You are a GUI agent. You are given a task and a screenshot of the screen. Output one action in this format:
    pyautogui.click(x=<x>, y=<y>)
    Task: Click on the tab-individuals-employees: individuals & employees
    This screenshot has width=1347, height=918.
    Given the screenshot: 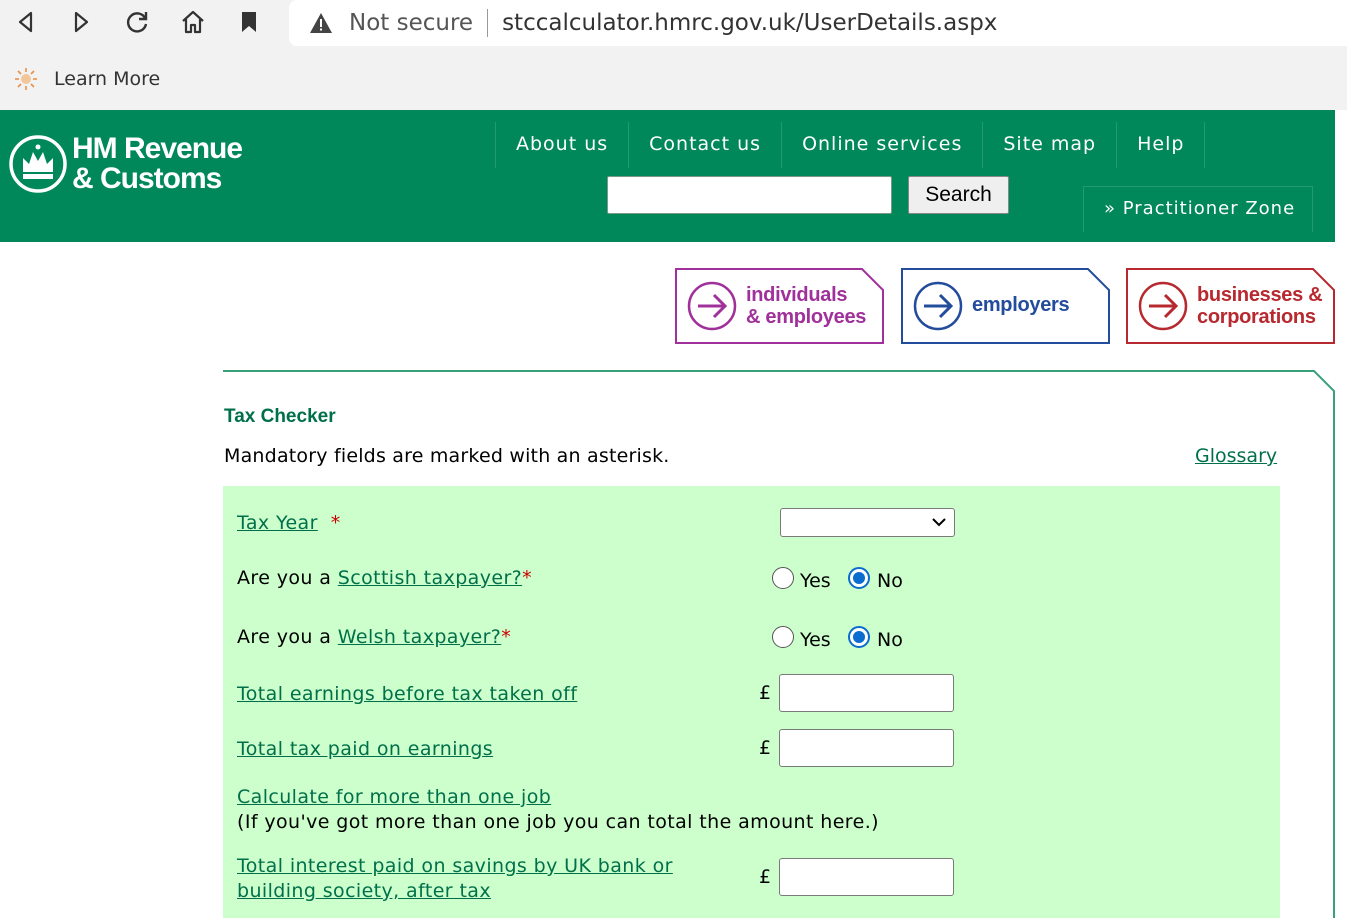 What is the action you would take?
    pyautogui.click(x=779, y=306)
    